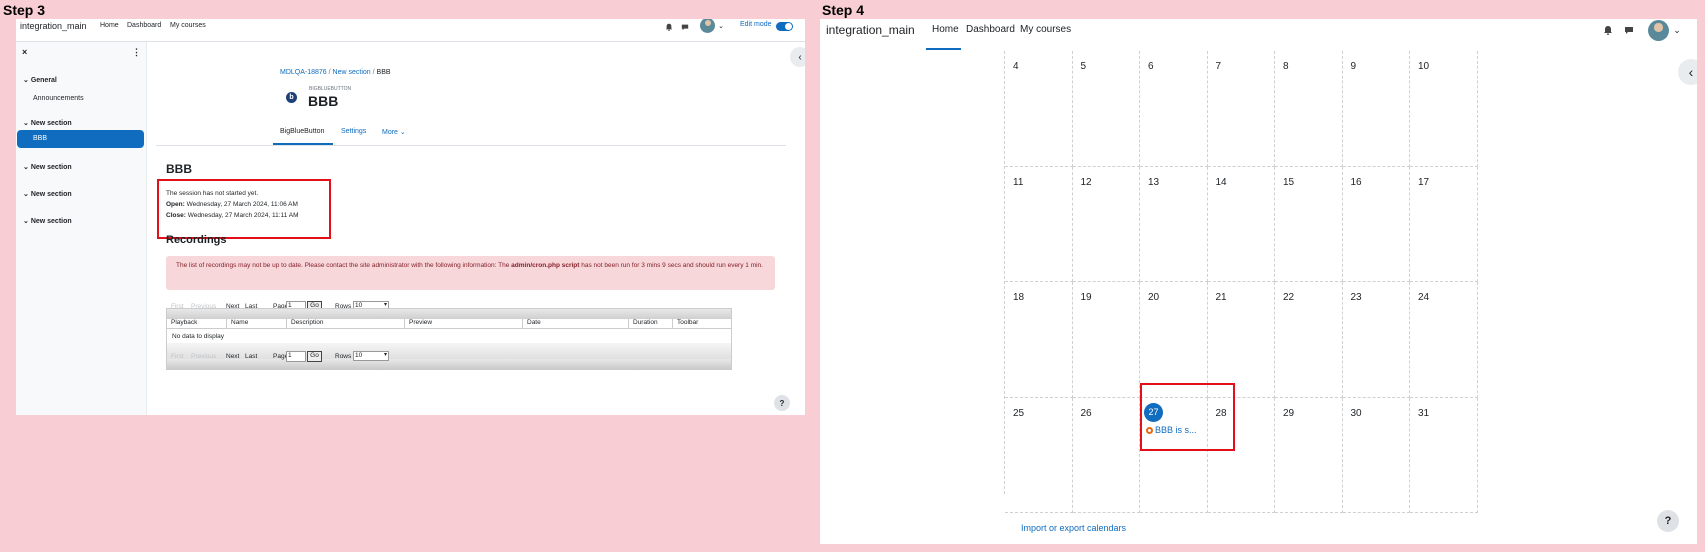 This screenshot has height=552, width=1705. What do you see at coordinates (80, 139) in the screenshot?
I see `sidebar-item-bbb-active: BBB` at bounding box center [80, 139].